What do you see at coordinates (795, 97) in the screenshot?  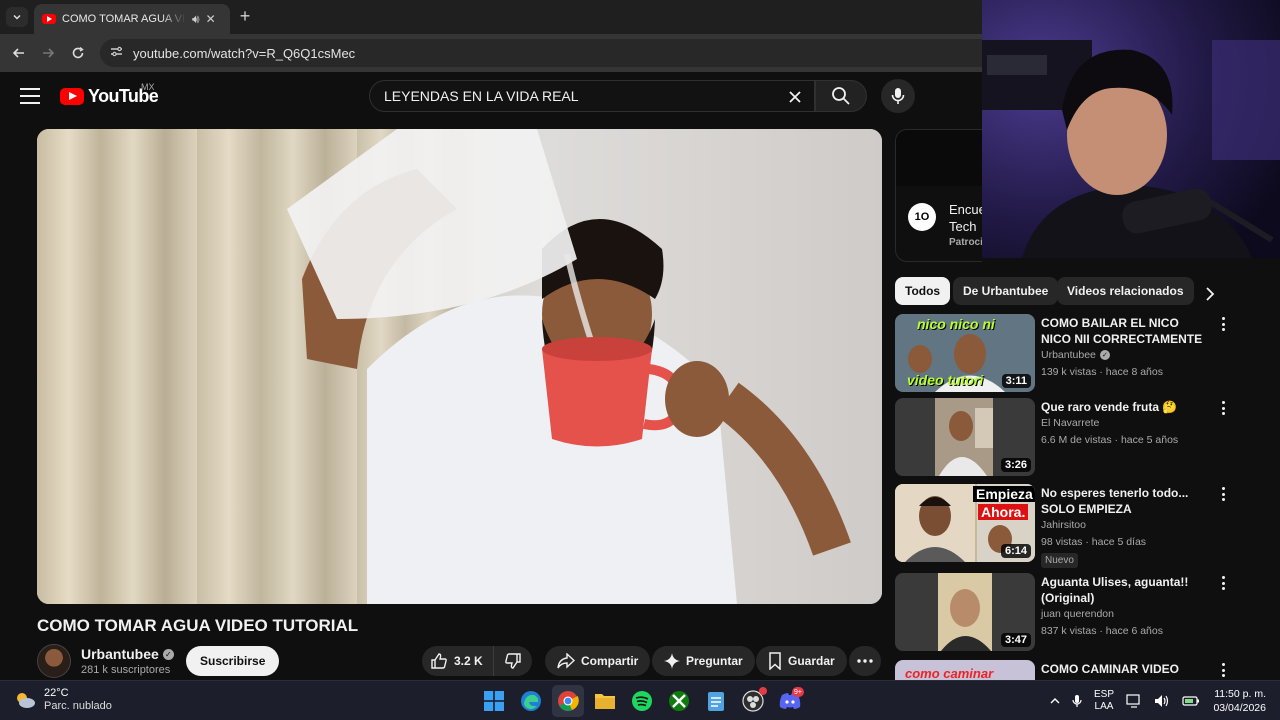 I see `clear-search-icon` at bounding box center [795, 97].